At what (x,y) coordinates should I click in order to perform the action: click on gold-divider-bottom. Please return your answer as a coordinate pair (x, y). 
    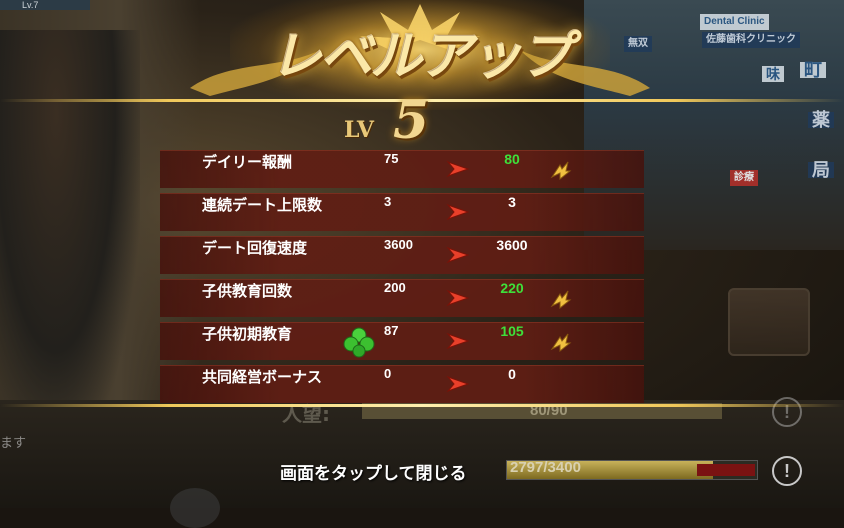
    Looking at the image, I should click on (422, 405).